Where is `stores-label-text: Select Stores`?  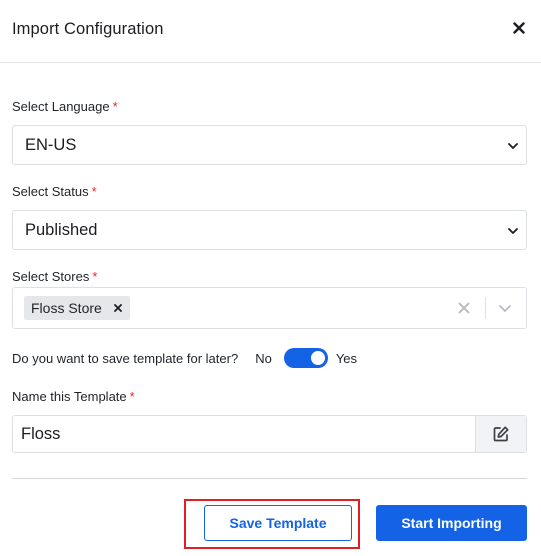 stores-label-text: Select Stores is located at coordinates (51, 276).